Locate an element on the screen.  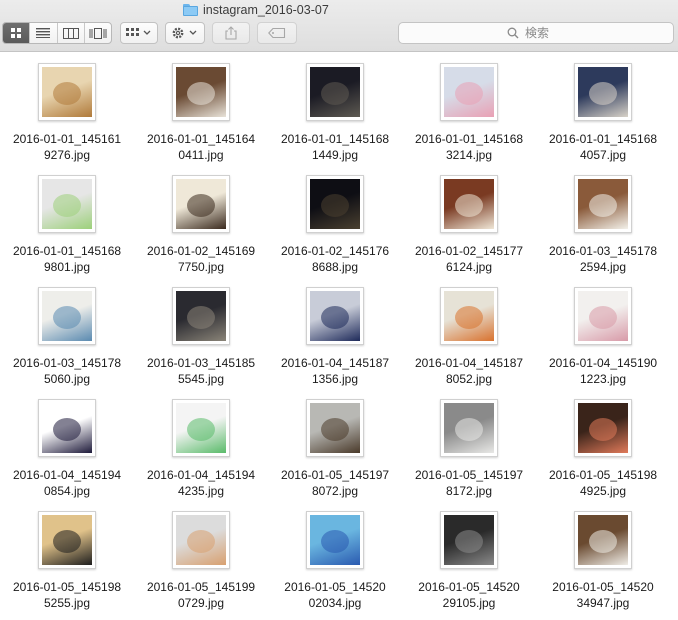
share-icon is located at coordinates (231, 33).